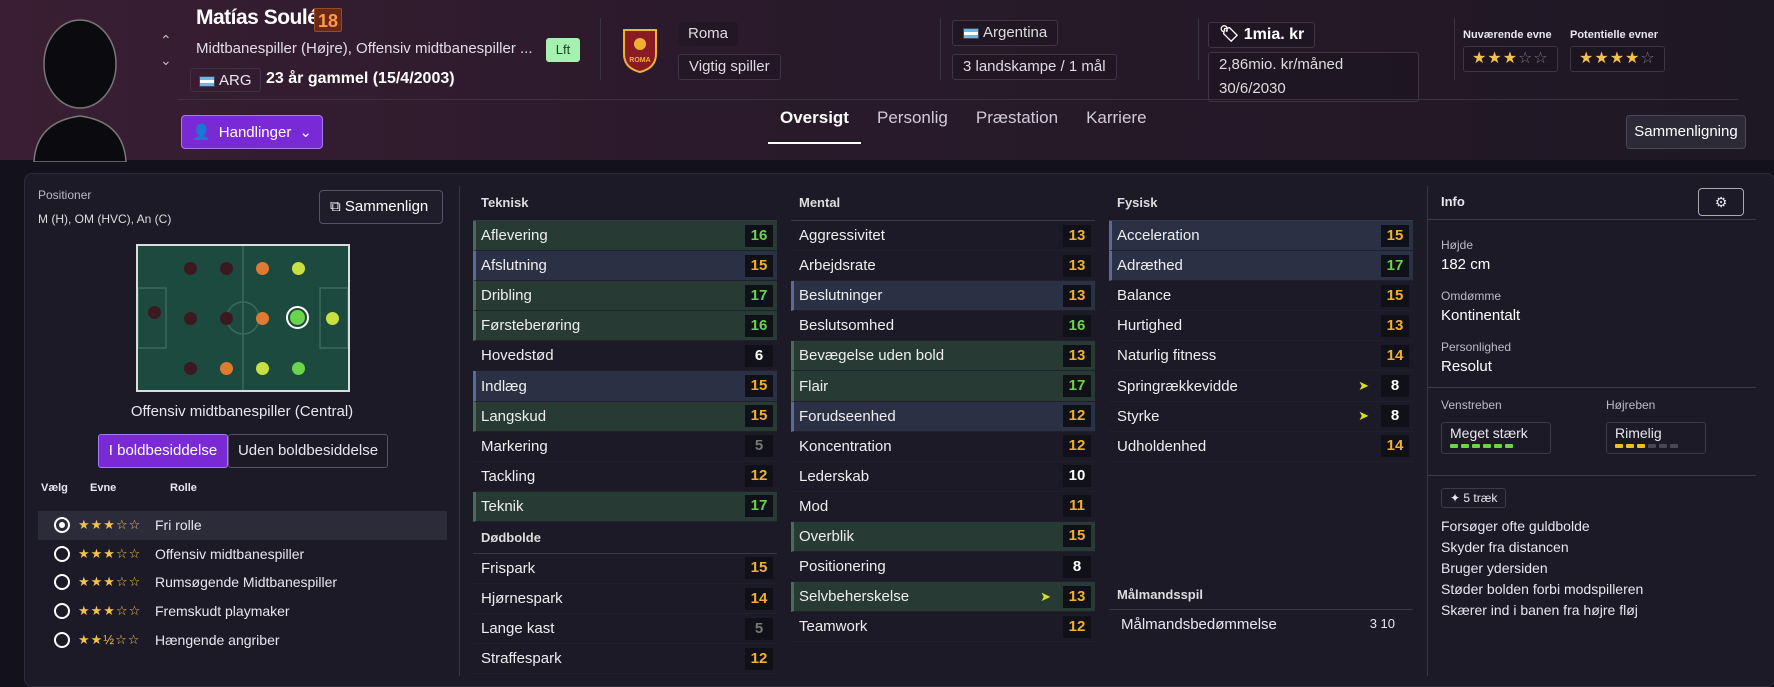 This screenshot has height=687, width=1774. What do you see at coordinates (1077, 476) in the screenshot?
I see `attribute-value: 10` at bounding box center [1077, 476].